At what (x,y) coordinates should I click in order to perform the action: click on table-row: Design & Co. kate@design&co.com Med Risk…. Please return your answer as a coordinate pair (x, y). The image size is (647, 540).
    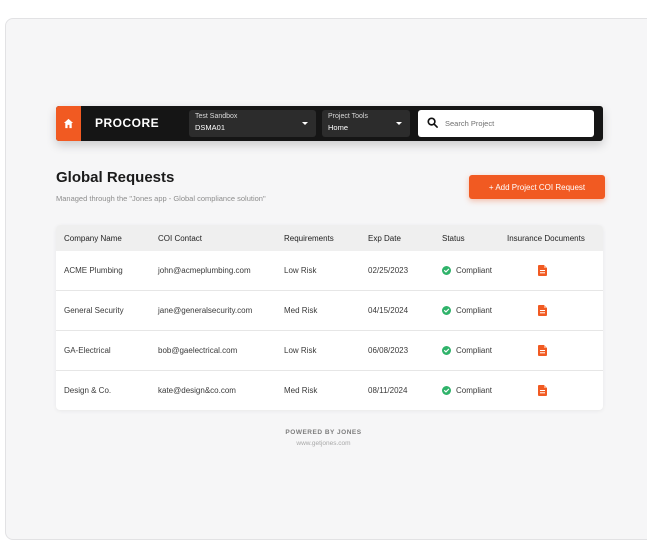
    Looking at the image, I should click on (329, 390).